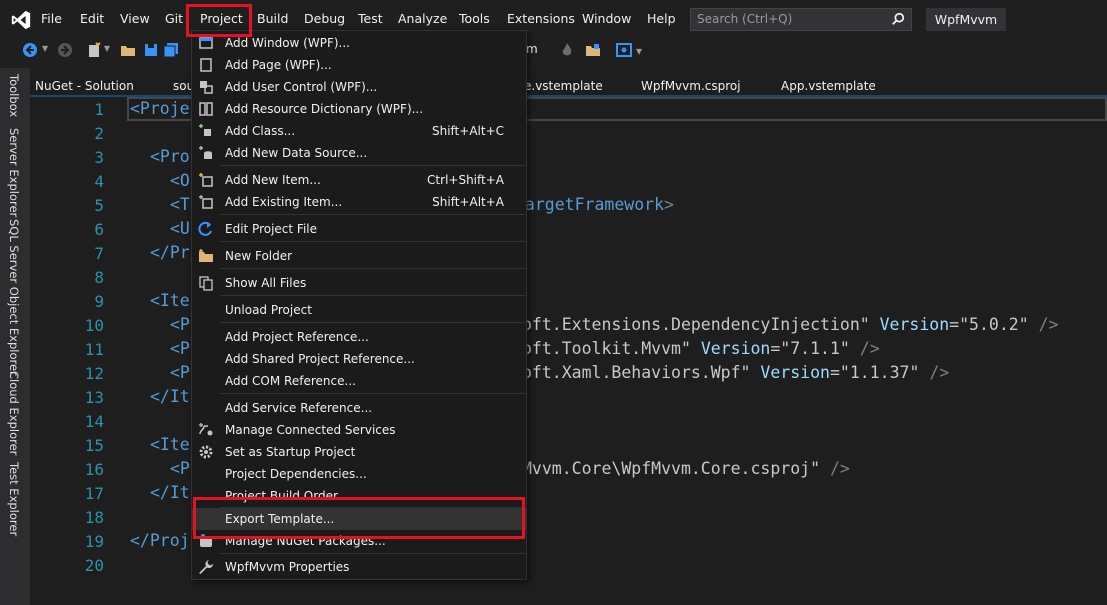  Describe the element at coordinates (170, 396) in the screenshot. I see `code-line-13: </It` at that location.